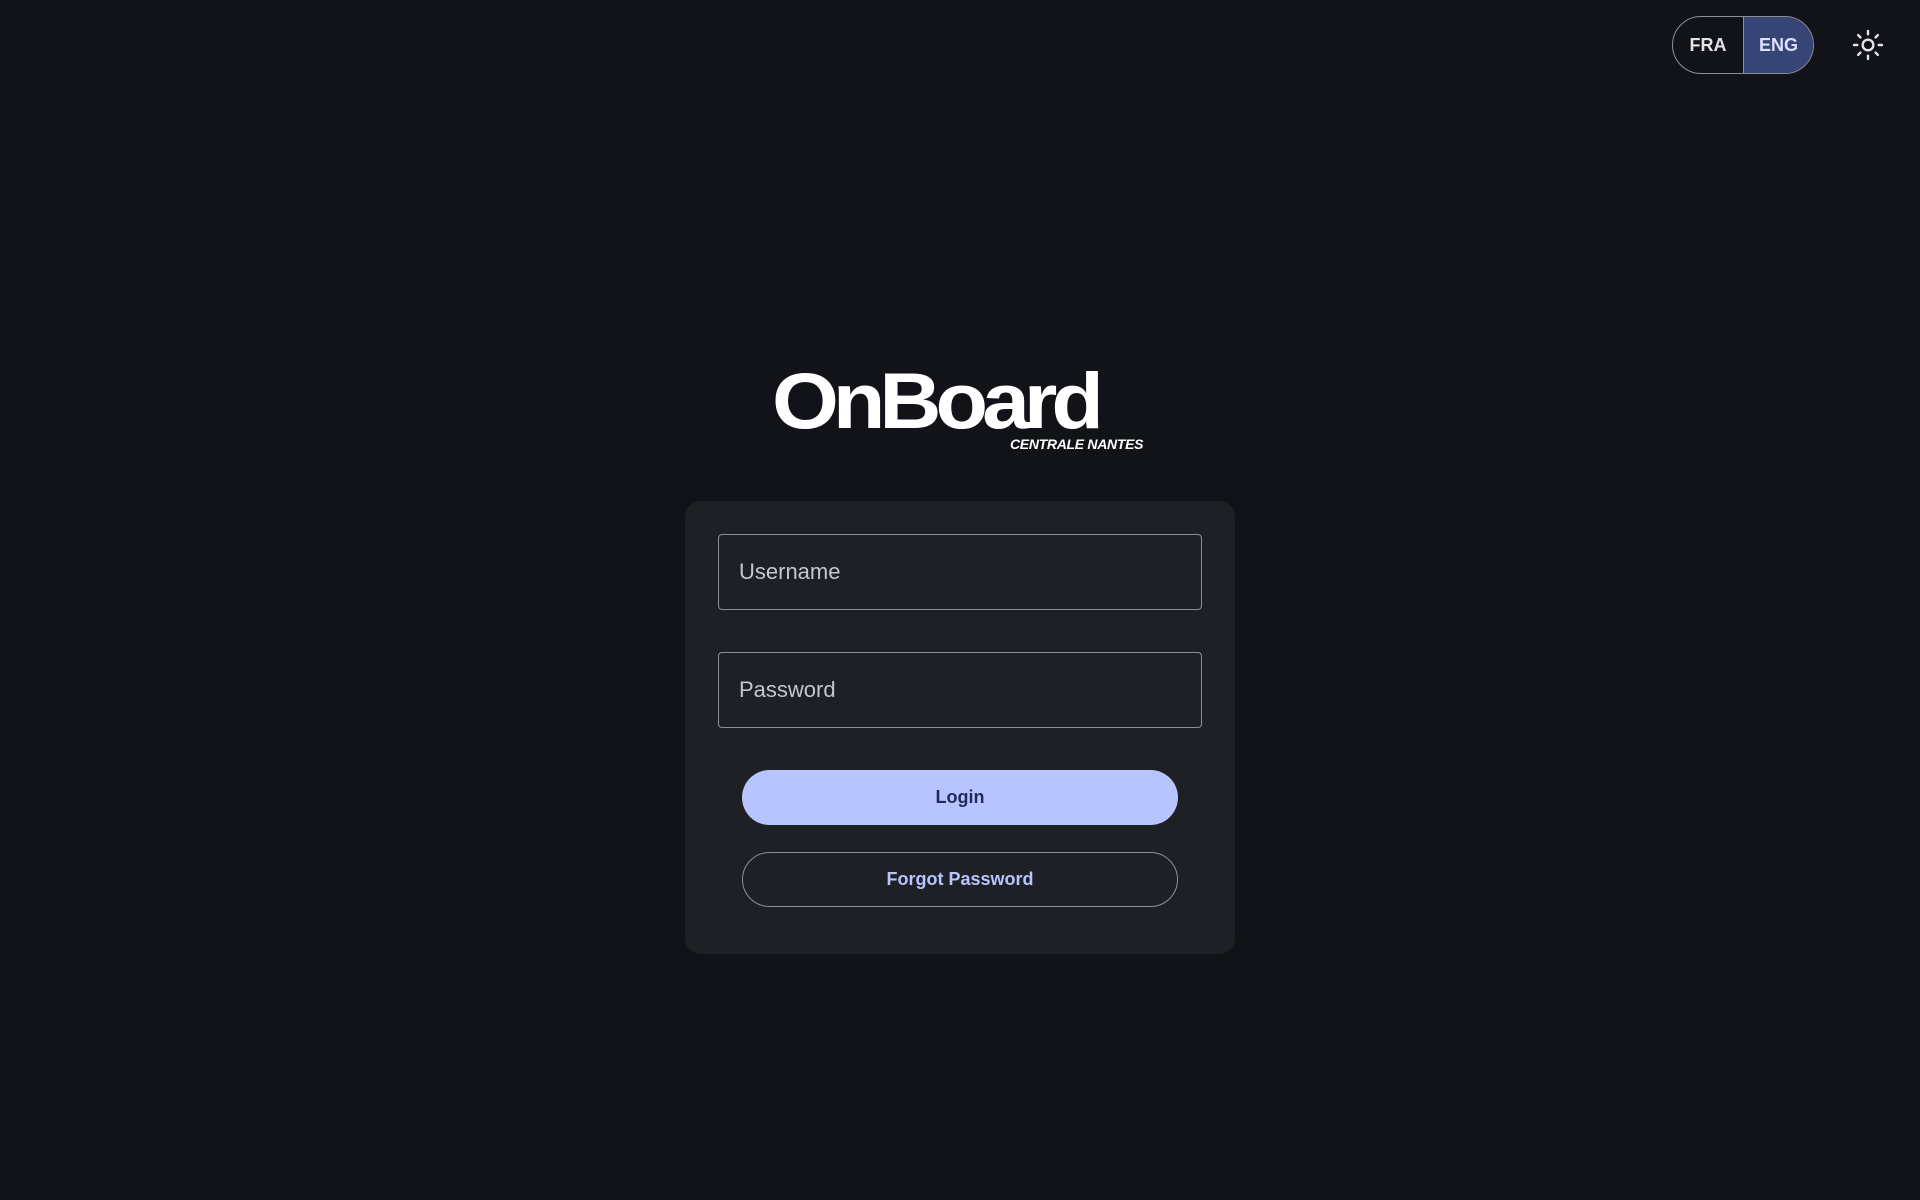  What do you see at coordinates (938, 401) in the screenshot?
I see `logo-title: OnBoard` at bounding box center [938, 401].